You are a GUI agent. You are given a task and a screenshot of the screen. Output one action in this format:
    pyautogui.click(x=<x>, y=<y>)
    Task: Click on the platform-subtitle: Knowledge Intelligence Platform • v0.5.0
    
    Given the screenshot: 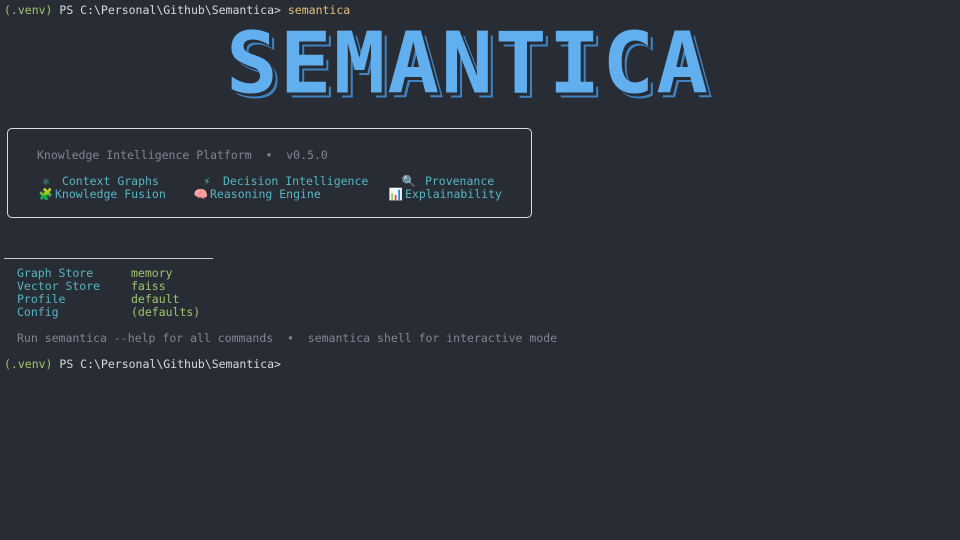 What is the action you would take?
    pyautogui.click(x=182, y=155)
    